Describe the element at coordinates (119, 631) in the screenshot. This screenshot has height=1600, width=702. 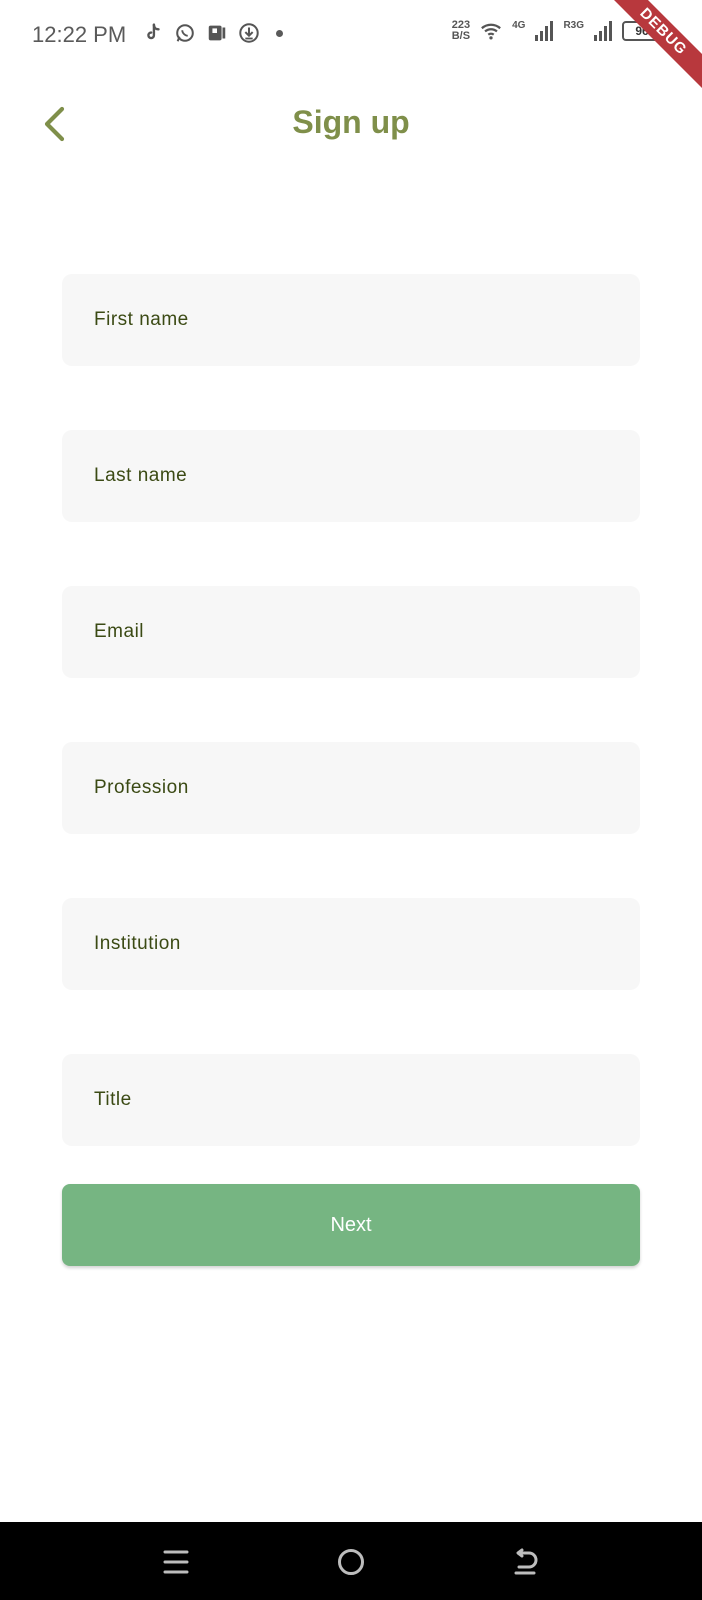
I see `email-label: Email` at that location.